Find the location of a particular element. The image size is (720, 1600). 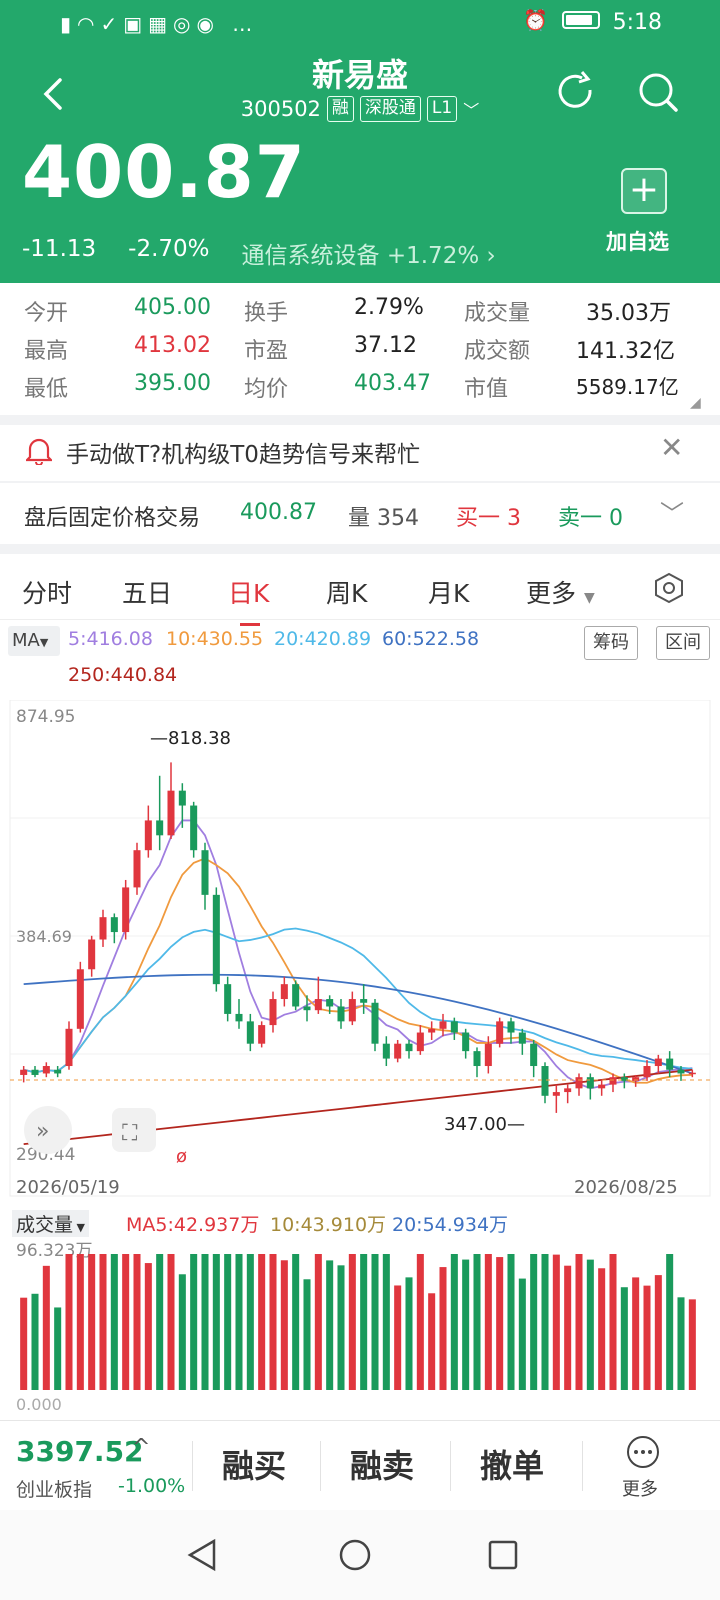

nav-home-icon is located at coordinates (355, 1555).